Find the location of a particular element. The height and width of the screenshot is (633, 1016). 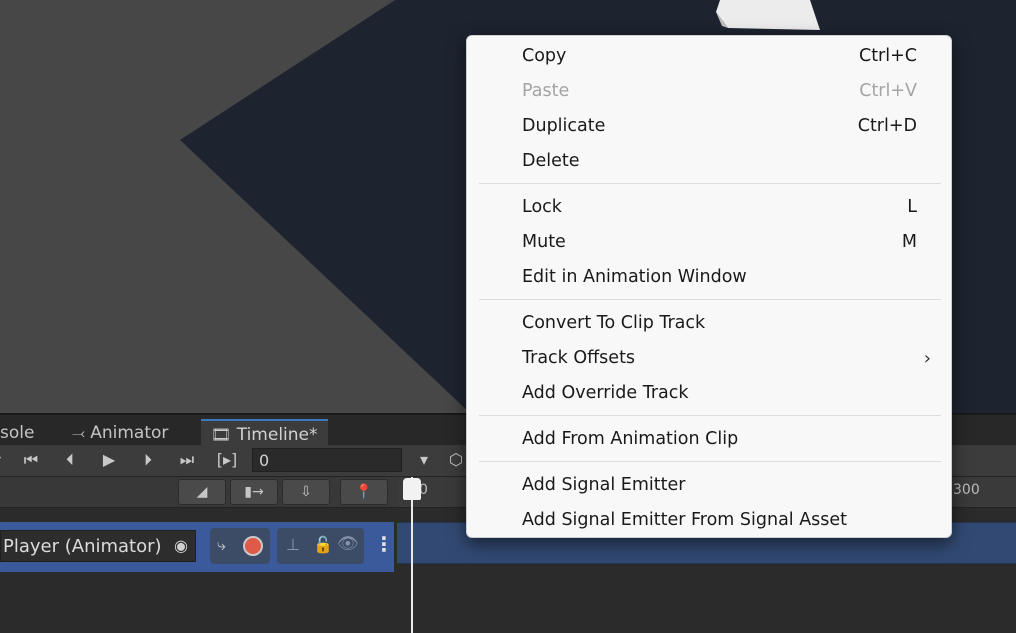

menu-item-delete: Delete is located at coordinates (709, 162).